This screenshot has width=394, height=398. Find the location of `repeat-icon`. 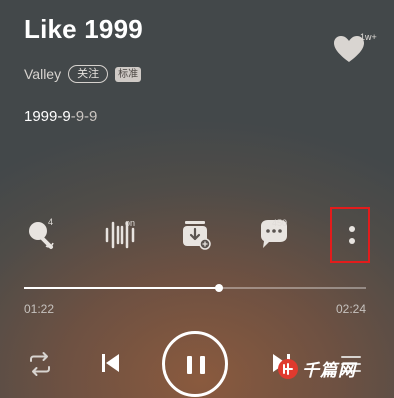

repeat-icon is located at coordinates (40, 364).